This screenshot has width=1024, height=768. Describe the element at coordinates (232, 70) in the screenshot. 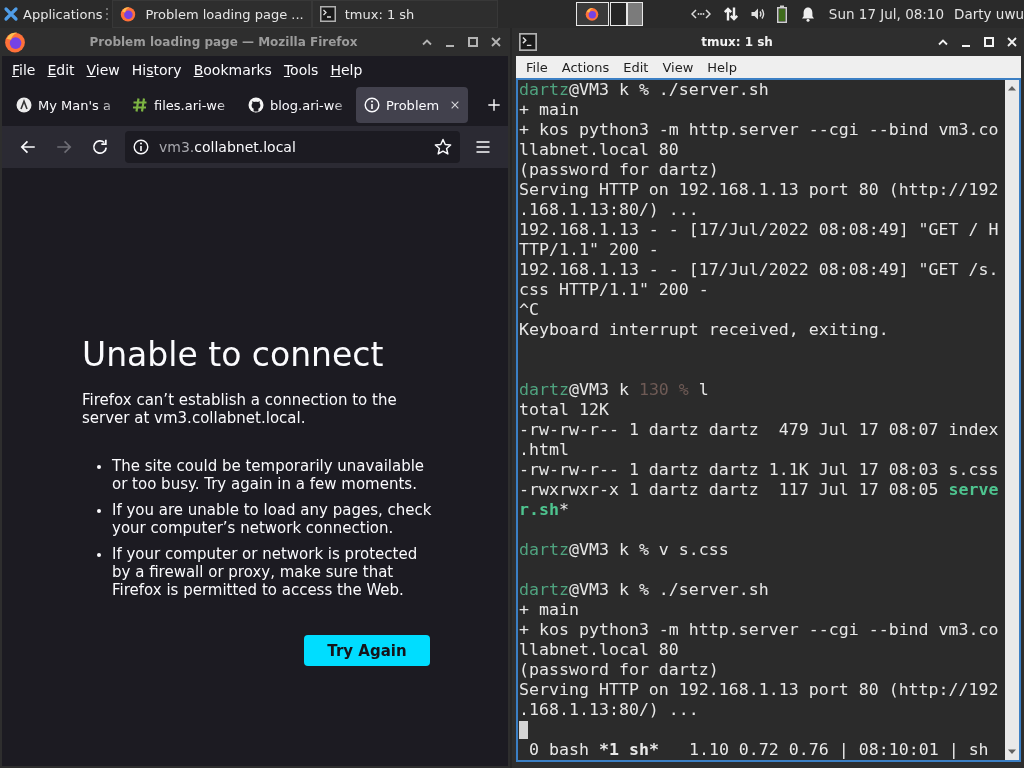

I see `menu-item: Bookmarks` at that location.